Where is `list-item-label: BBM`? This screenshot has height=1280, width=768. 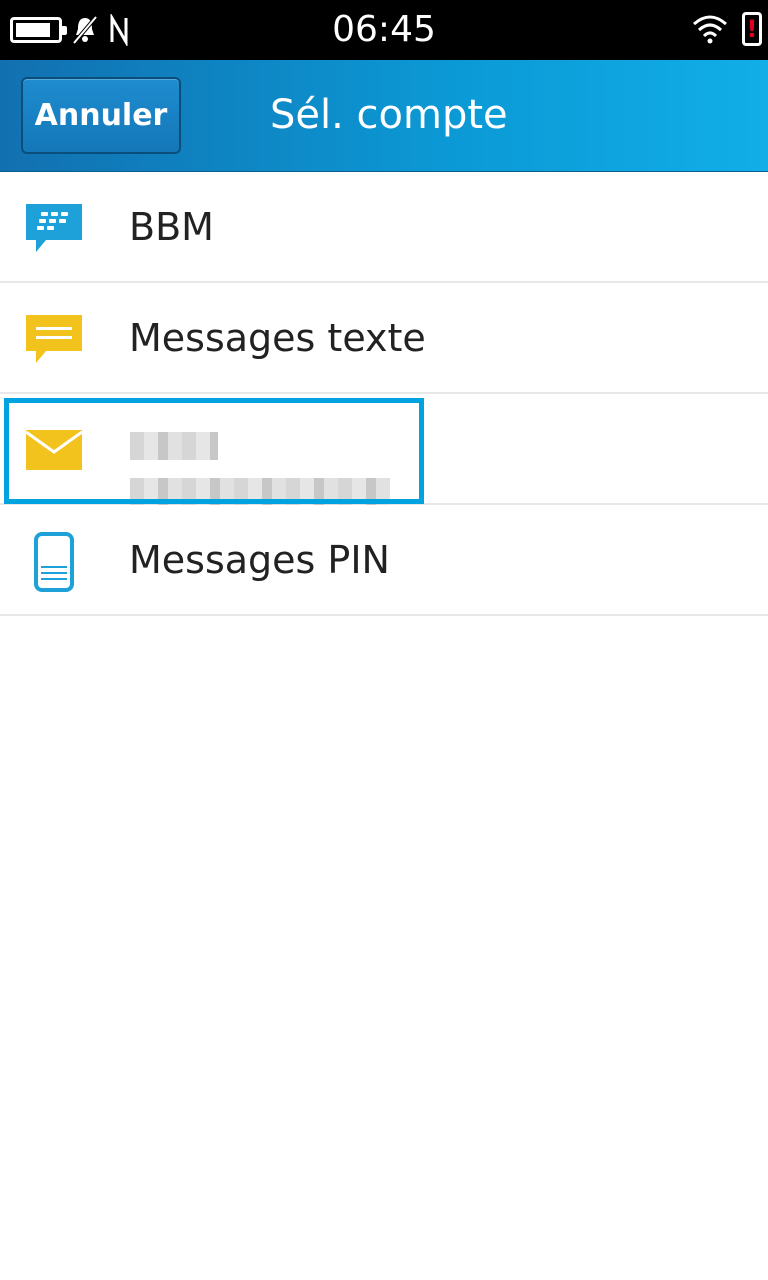 list-item-label: BBM is located at coordinates (171, 227).